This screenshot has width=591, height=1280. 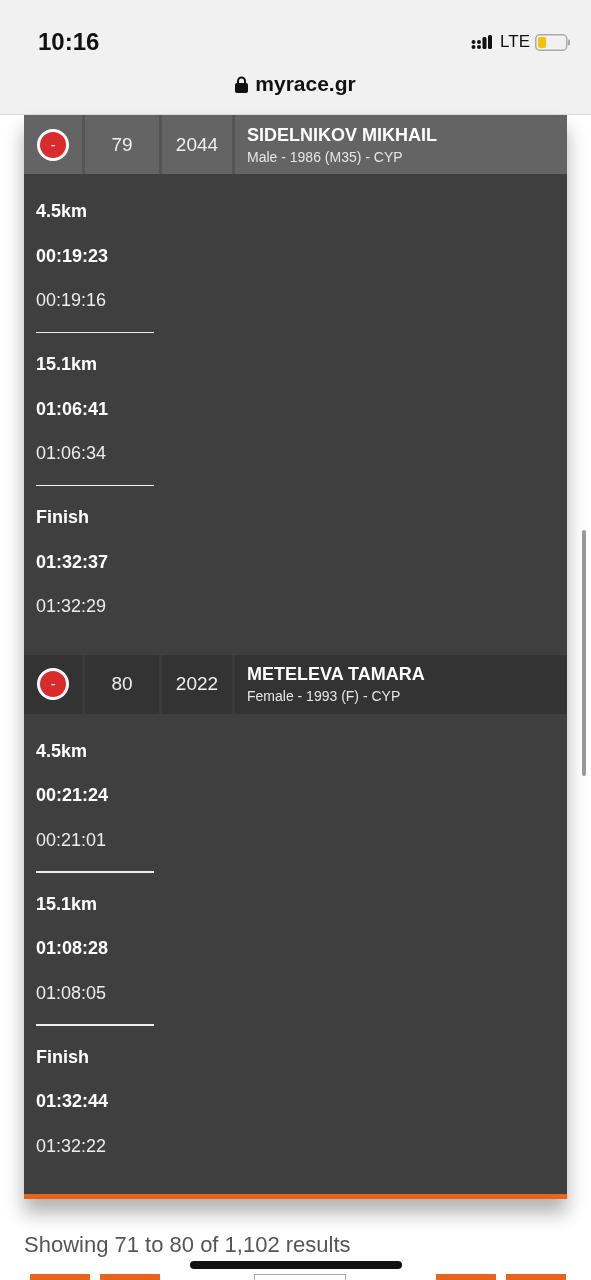 I want to click on split-time: 01:32:44, so click(x=72, y=1101).